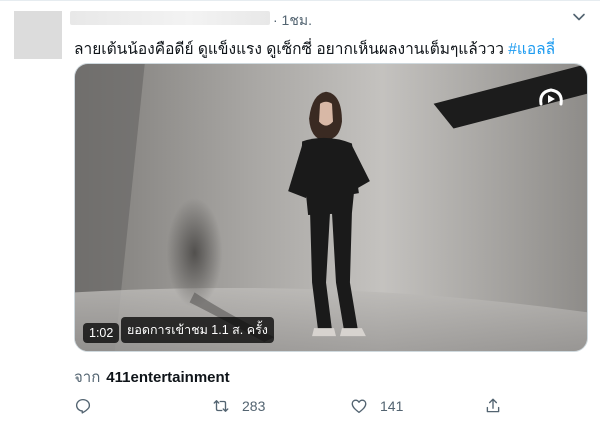 This screenshot has height=425, width=600. I want to click on retweet-count: 283, so click(254, 406).